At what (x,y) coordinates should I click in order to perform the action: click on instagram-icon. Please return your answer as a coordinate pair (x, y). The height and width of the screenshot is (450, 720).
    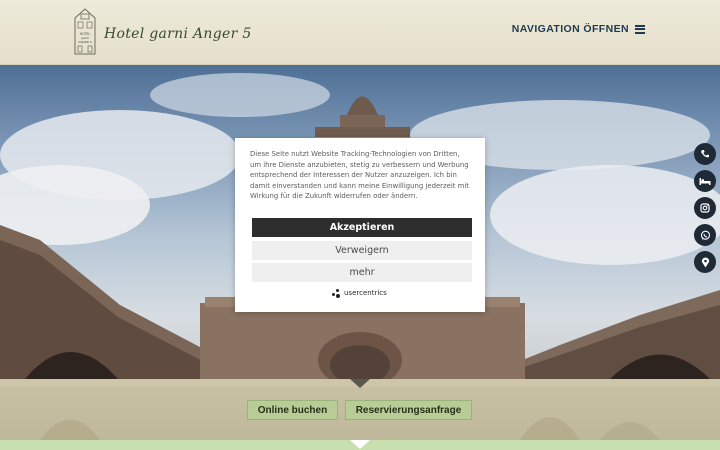
    Looking at the image, I should click on (705, 208).